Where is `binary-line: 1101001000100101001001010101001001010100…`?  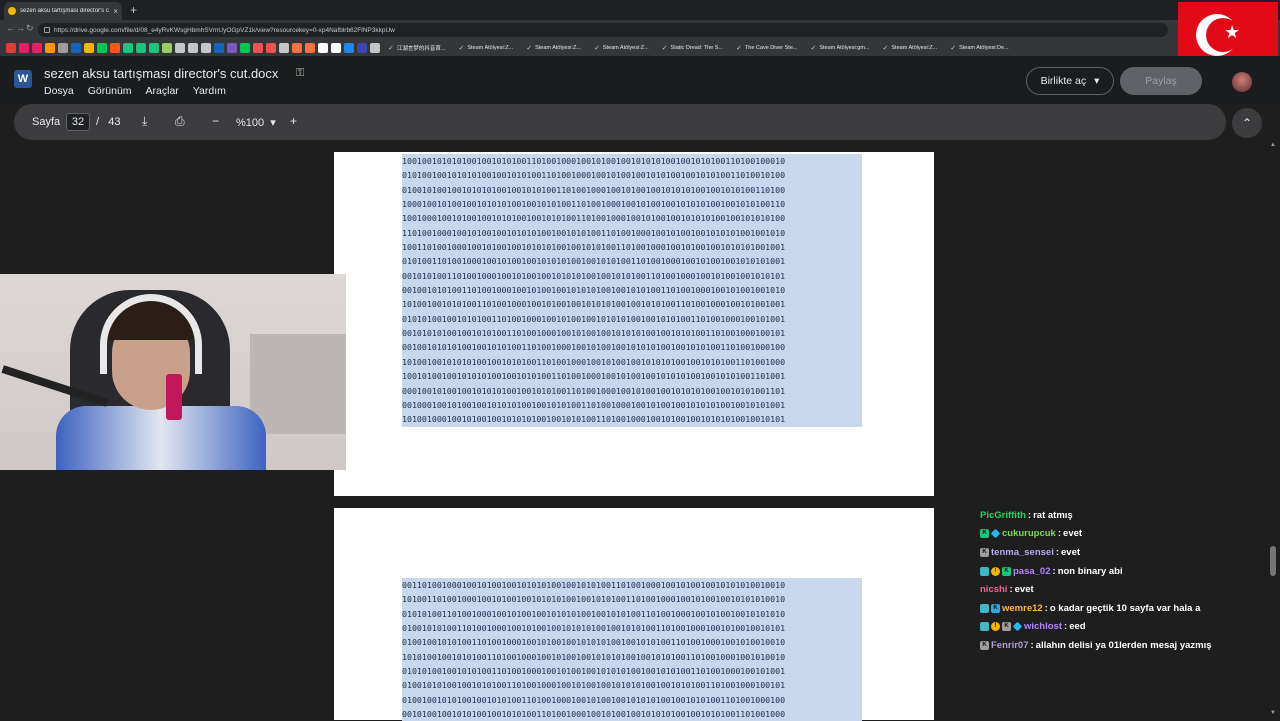
binary-line: 1101001000100101001001010101001001010100… is located at coordinates (594, 232).